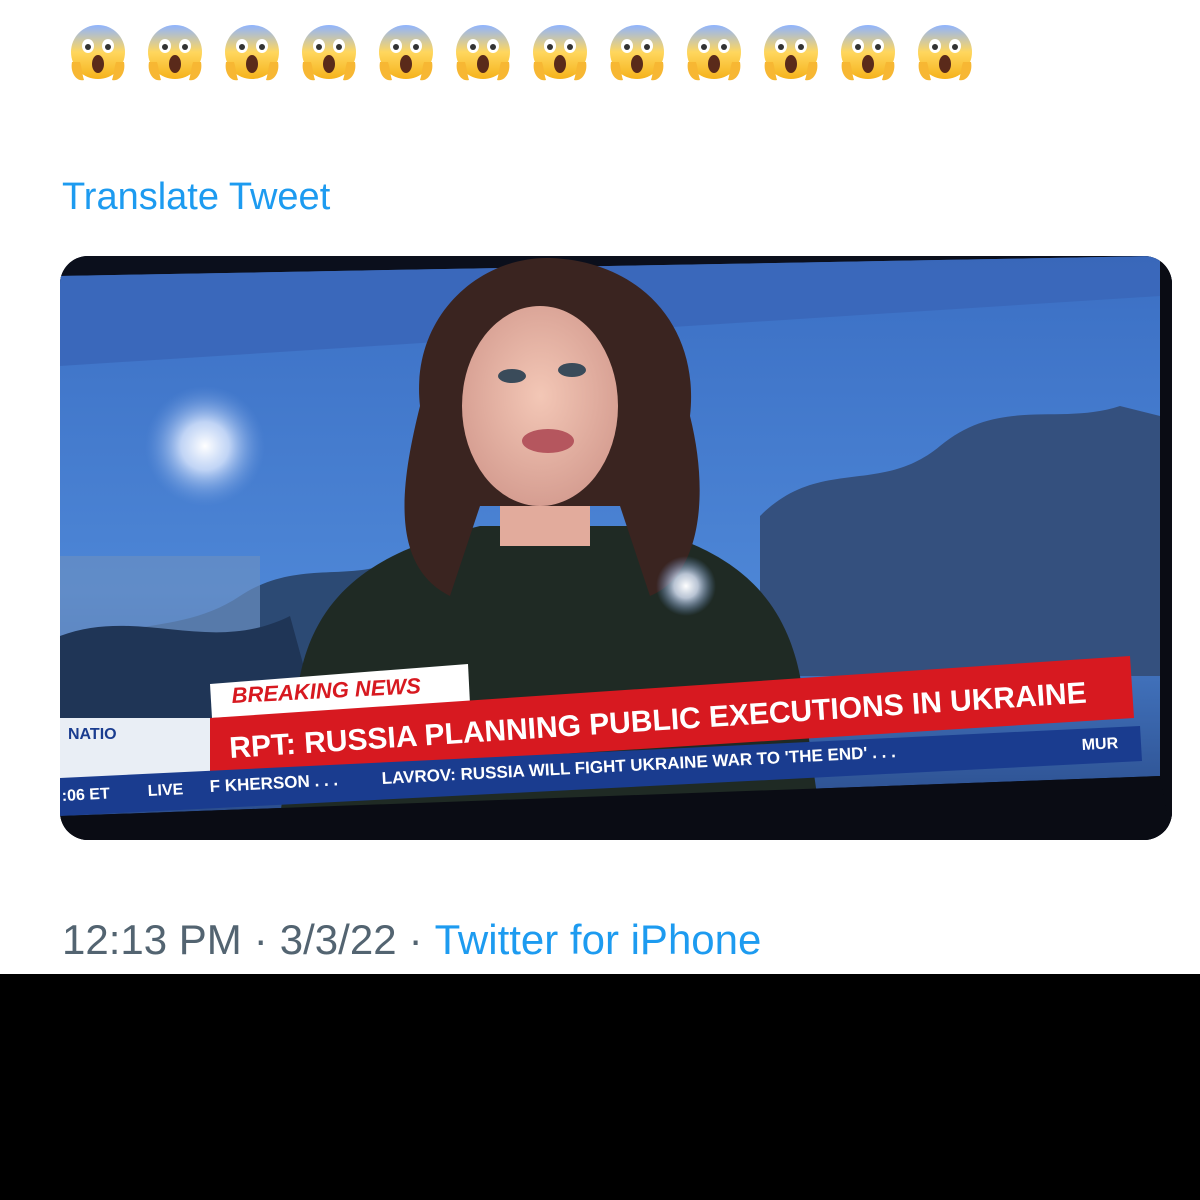  Describe the element at coordinates (165, 790) in the screenshot. I see `live-label: LIVE` at that location.